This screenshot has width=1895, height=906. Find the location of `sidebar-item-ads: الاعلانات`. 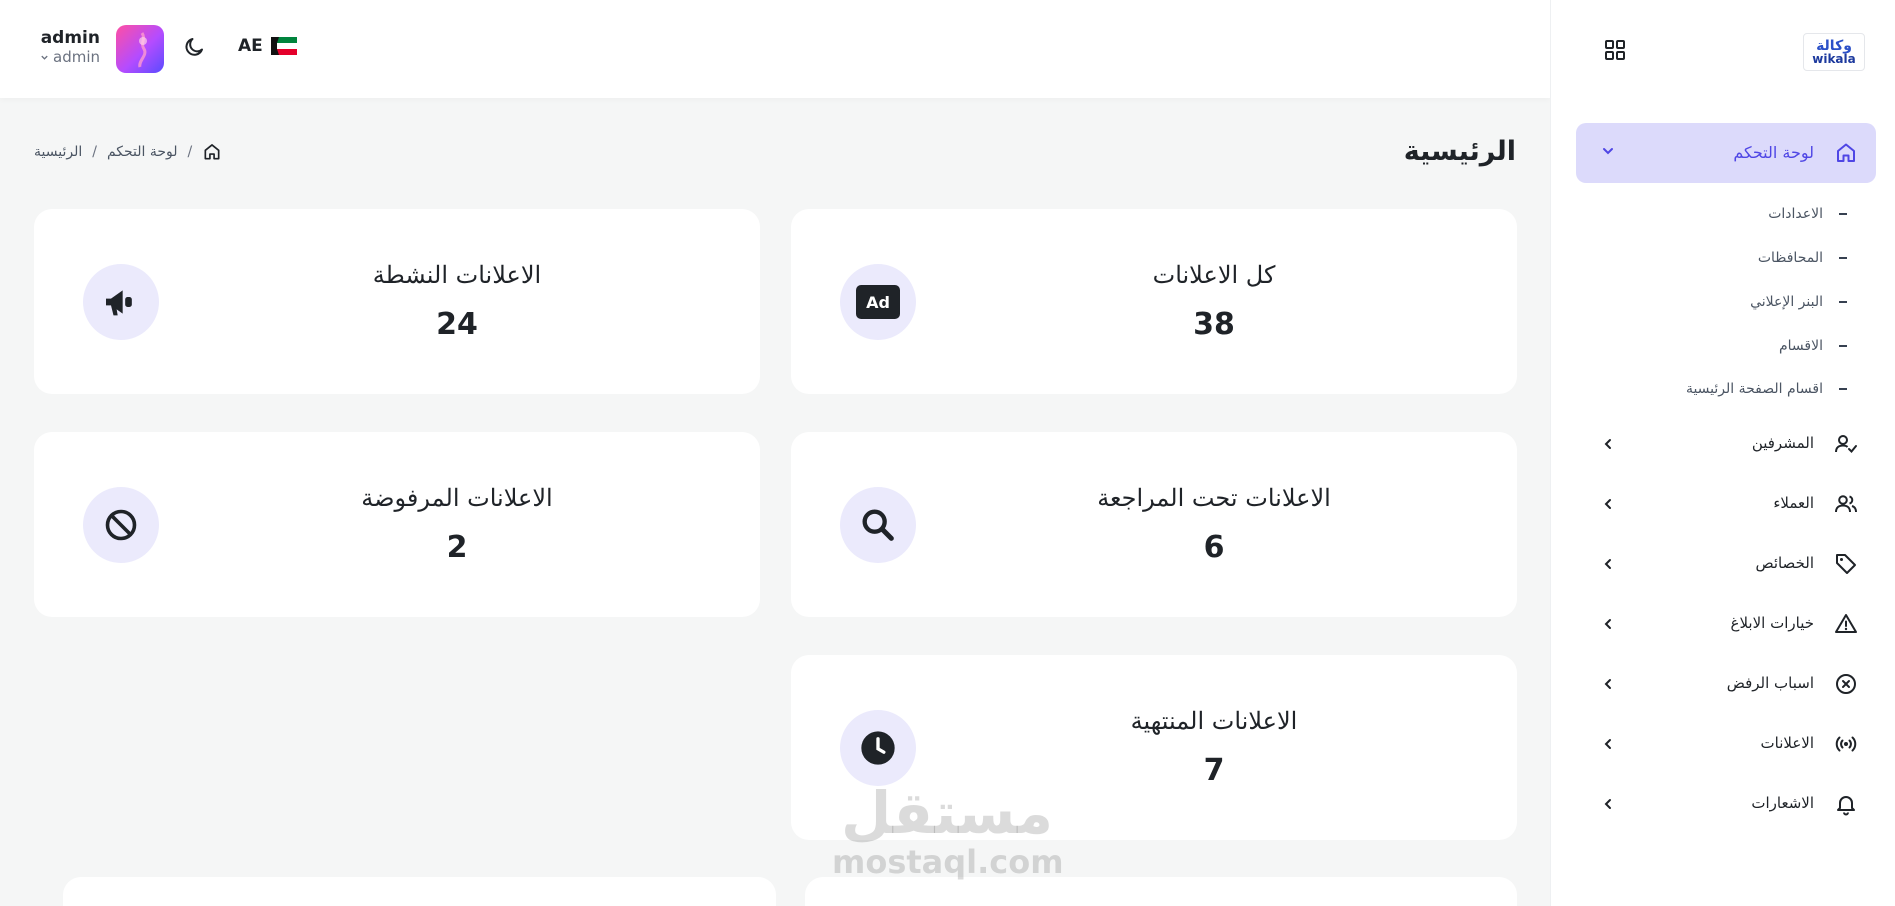

sidebar-item-ads: الاعلانات is located at coordinates (1726, 744).